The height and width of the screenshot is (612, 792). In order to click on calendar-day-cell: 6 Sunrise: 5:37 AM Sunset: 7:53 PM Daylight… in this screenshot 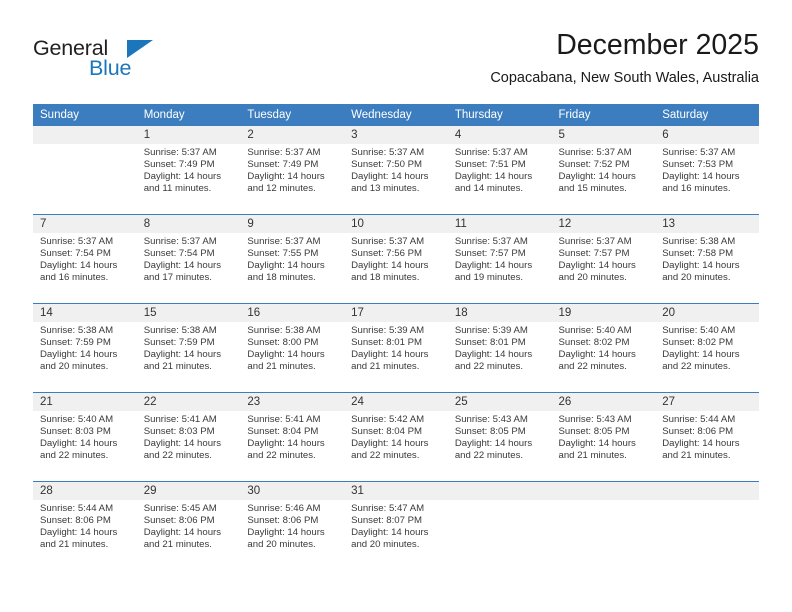, I will do `click(707, 170)`.